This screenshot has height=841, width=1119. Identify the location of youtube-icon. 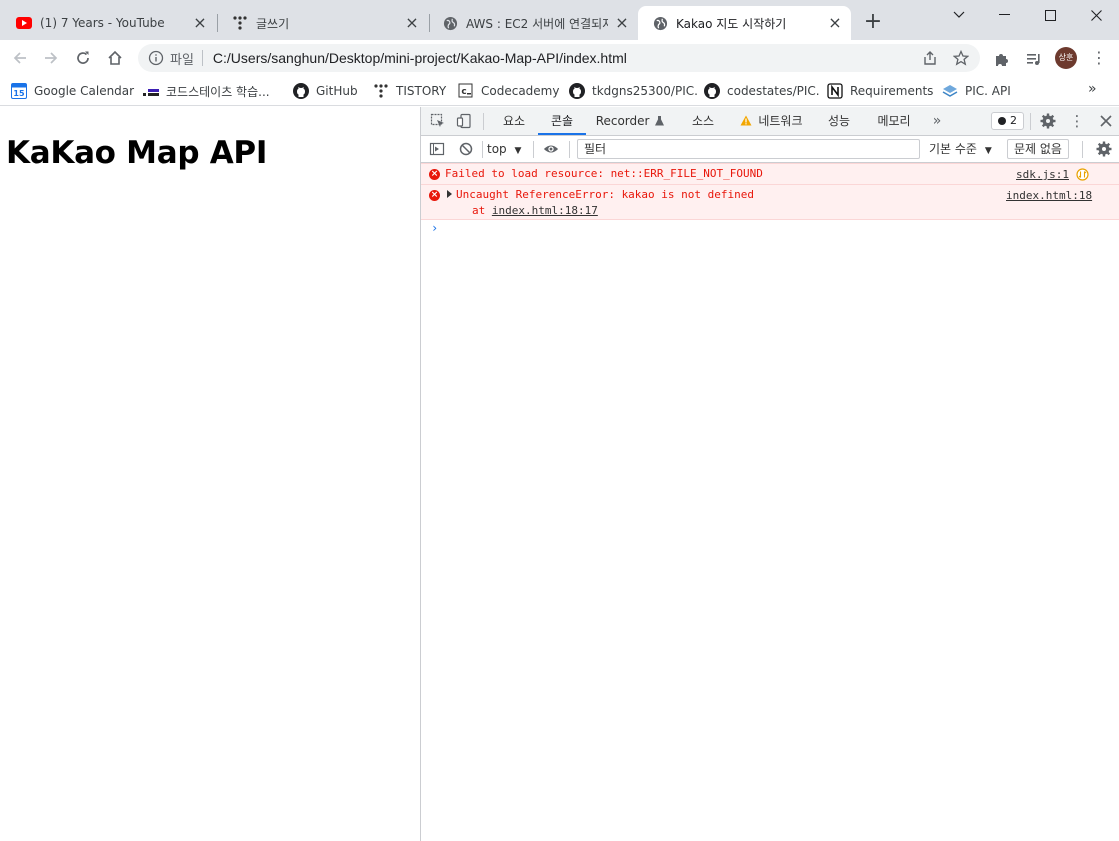
(24, 23).